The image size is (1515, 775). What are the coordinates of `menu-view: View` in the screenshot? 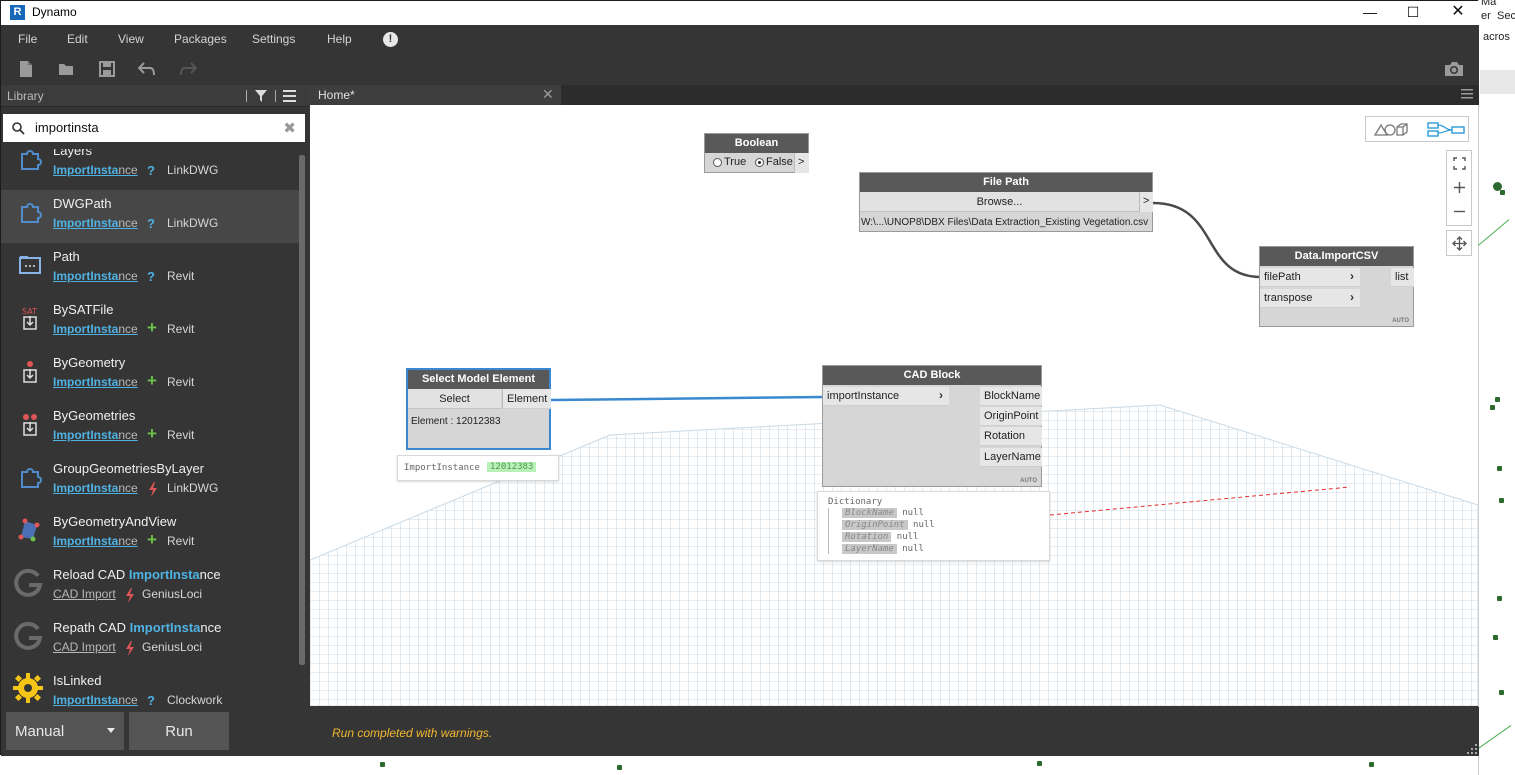 It's located at (131, 39).